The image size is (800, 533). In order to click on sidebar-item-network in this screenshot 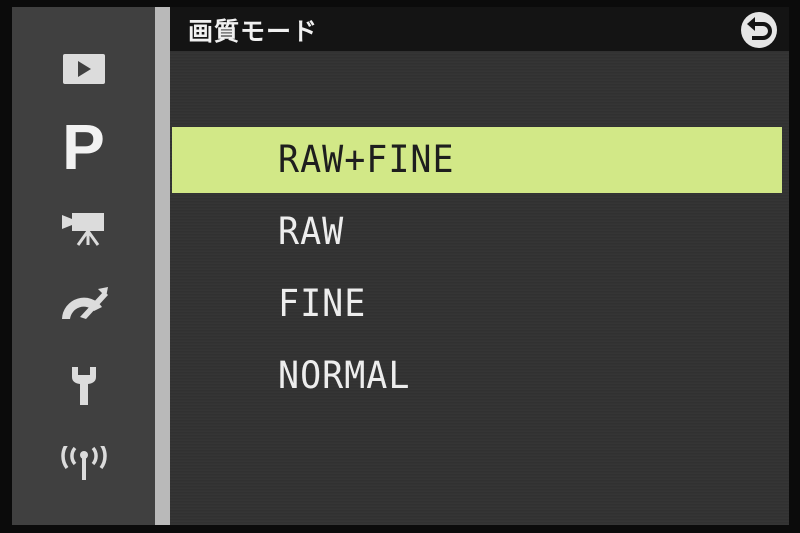, I will do `click(83, 464)`.